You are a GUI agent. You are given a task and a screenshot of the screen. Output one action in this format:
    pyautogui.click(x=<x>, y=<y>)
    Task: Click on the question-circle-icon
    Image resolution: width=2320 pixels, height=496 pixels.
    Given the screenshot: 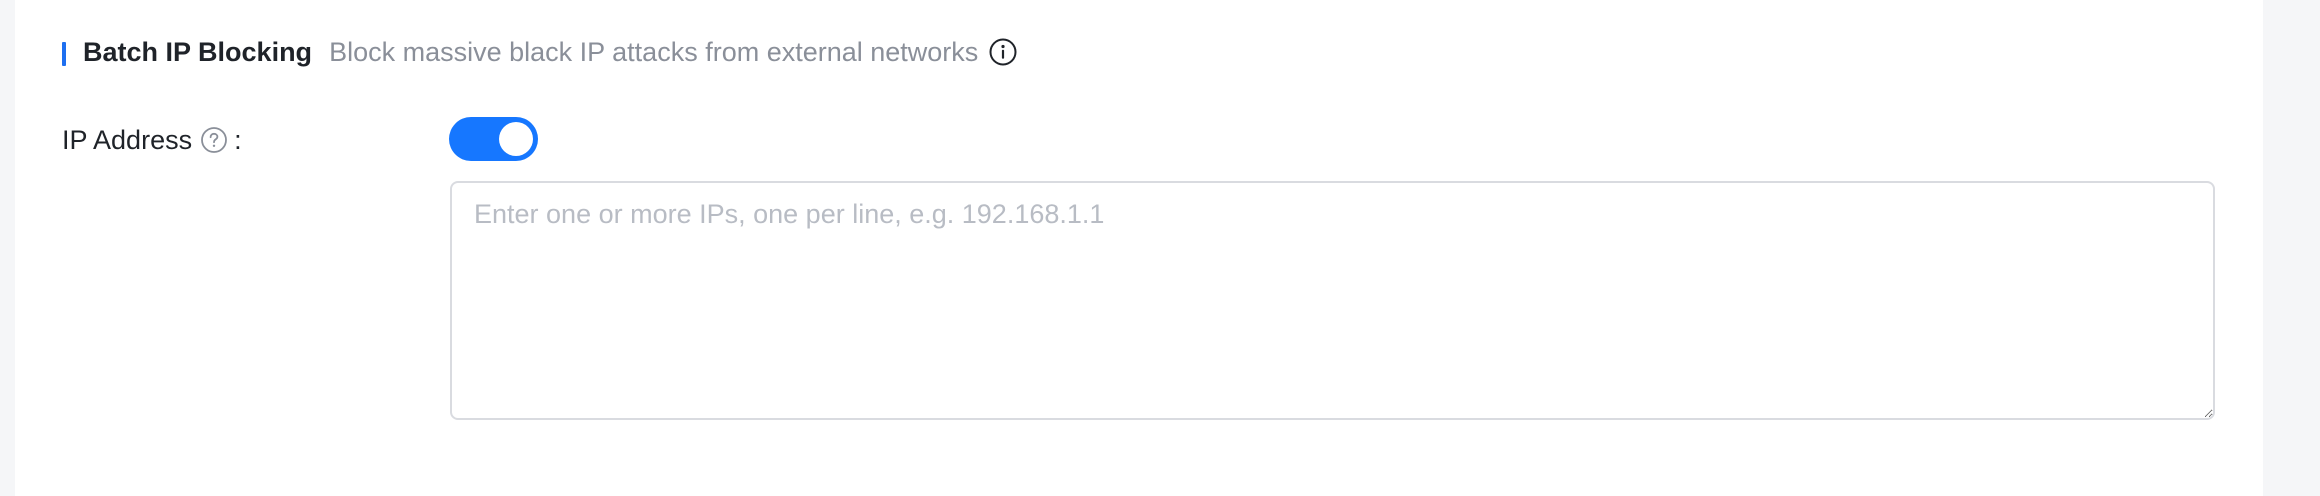 What is the action you would take?
    pyautogui.click(x=214, y=140)
    